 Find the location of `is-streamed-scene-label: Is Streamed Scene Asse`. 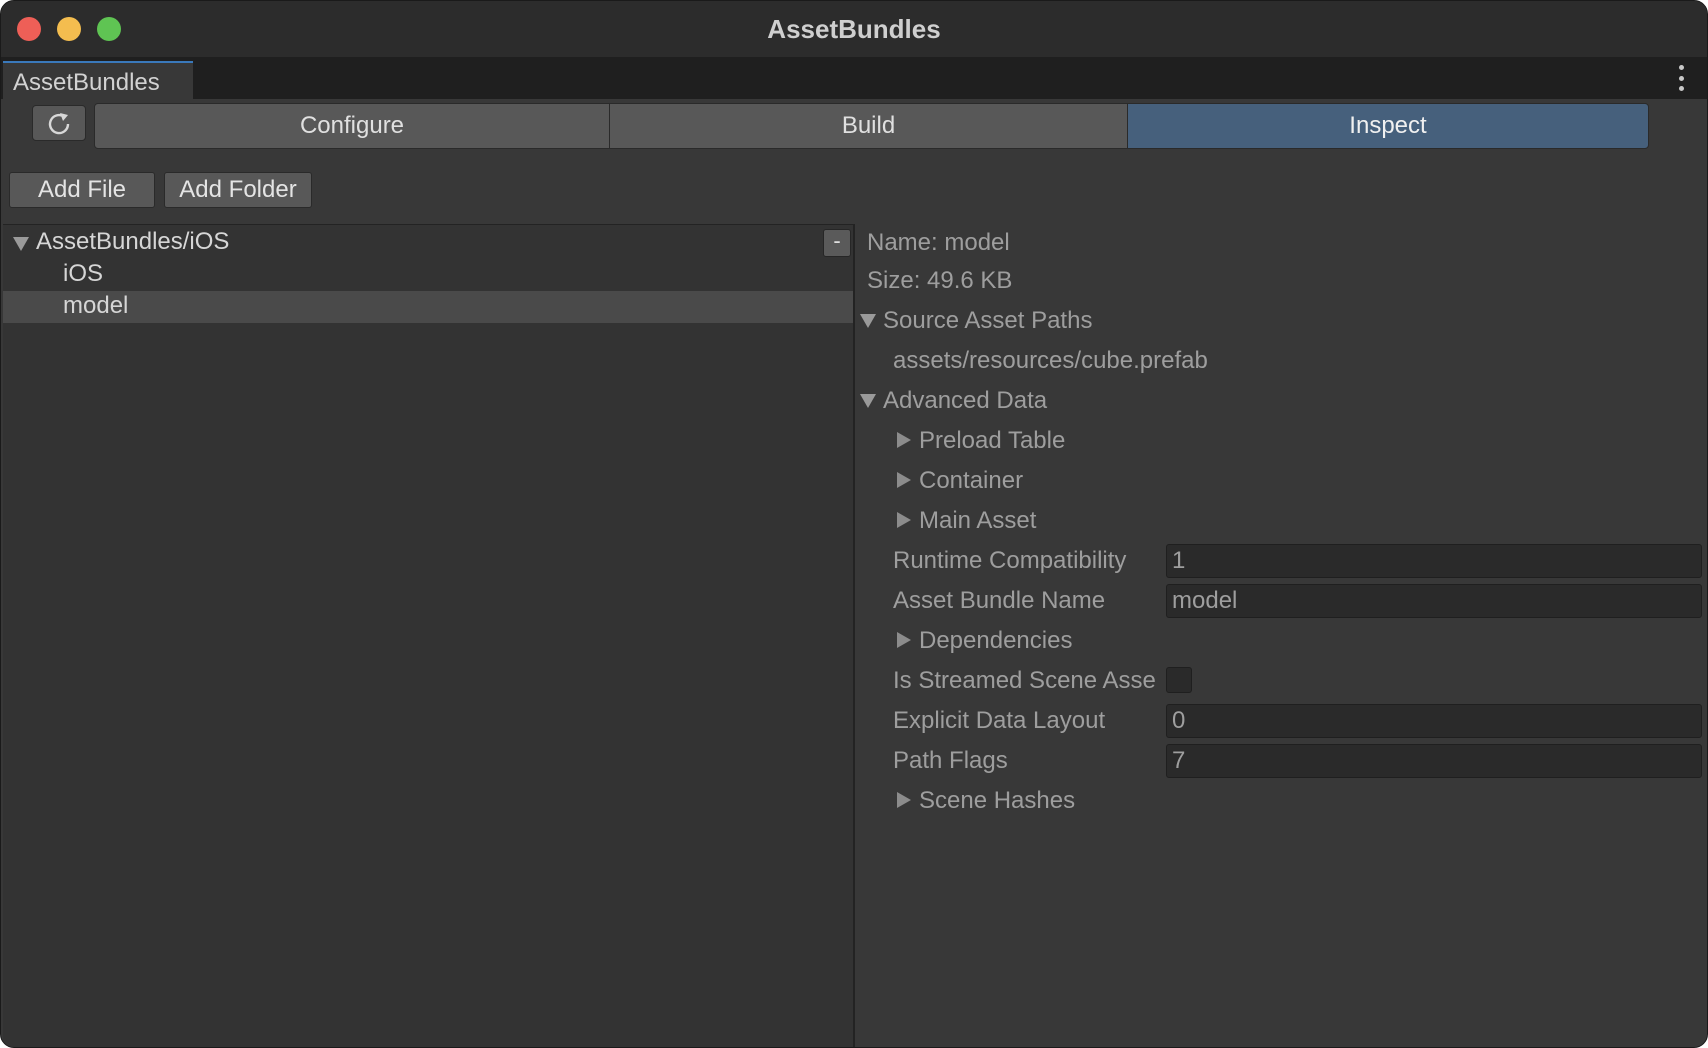

is-streamed-scene-label: Is Streamed Scene Asse is located at coordinates (1024, 680).